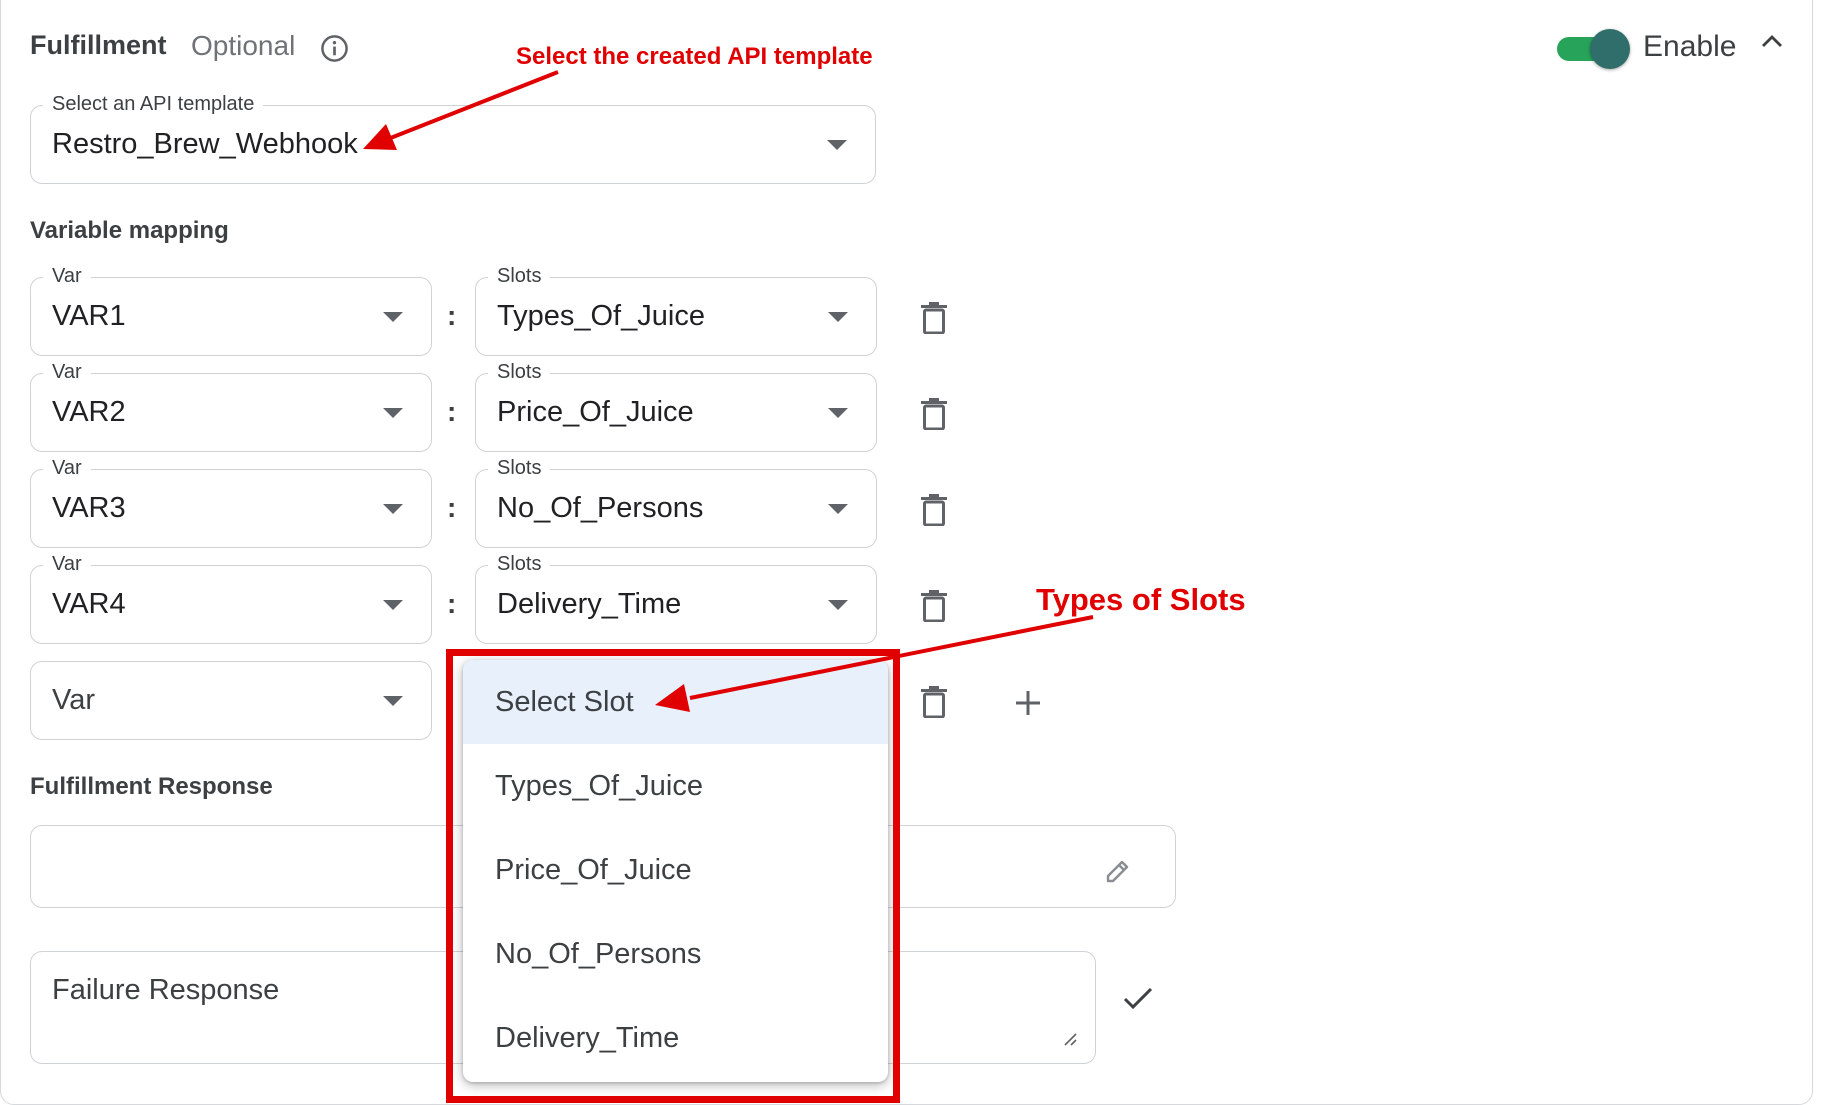 Image resolution: width=1826 pixels, height=1105 pixels. What do you see at coordinates (694, 56) in the screenshot?
I see `annotation-api-template: Select the created API template` at bounding box center [694, 56].